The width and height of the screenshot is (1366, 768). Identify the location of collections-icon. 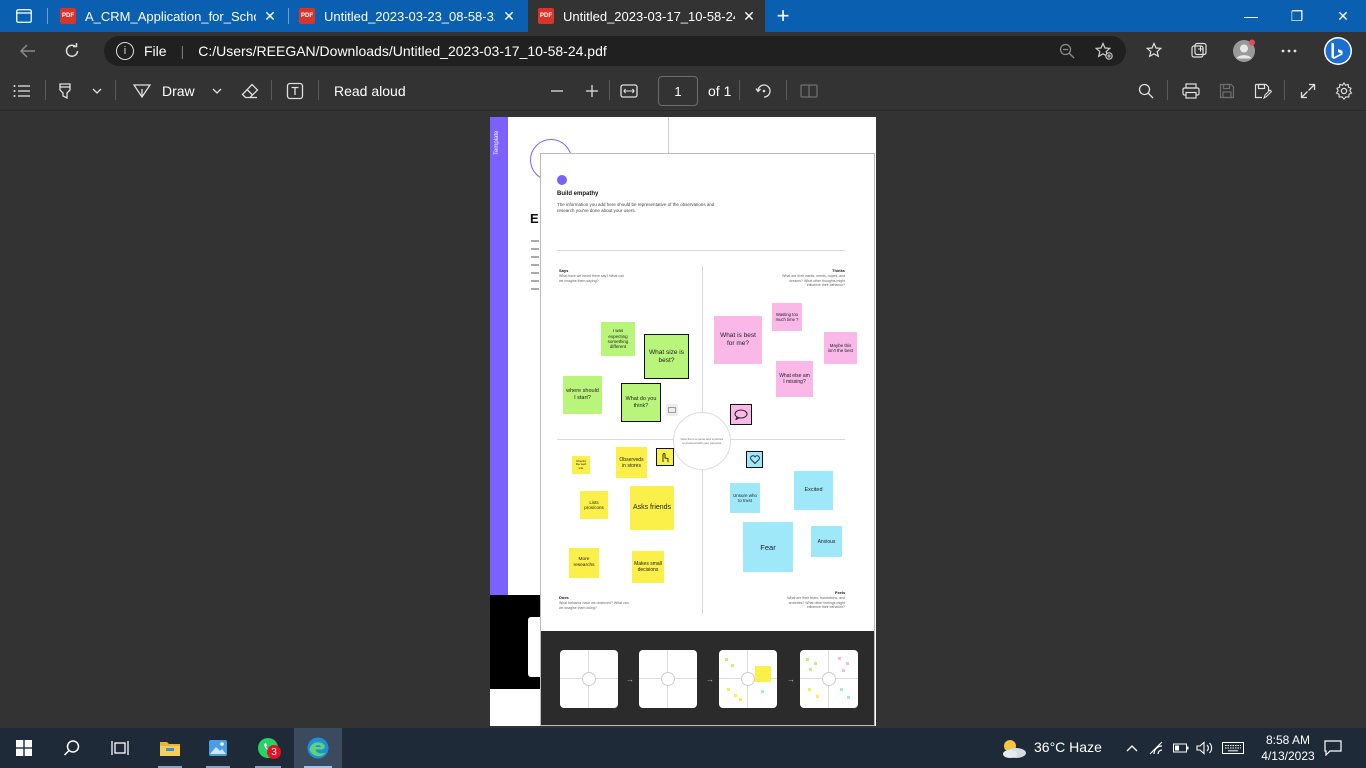
(1199, 51).